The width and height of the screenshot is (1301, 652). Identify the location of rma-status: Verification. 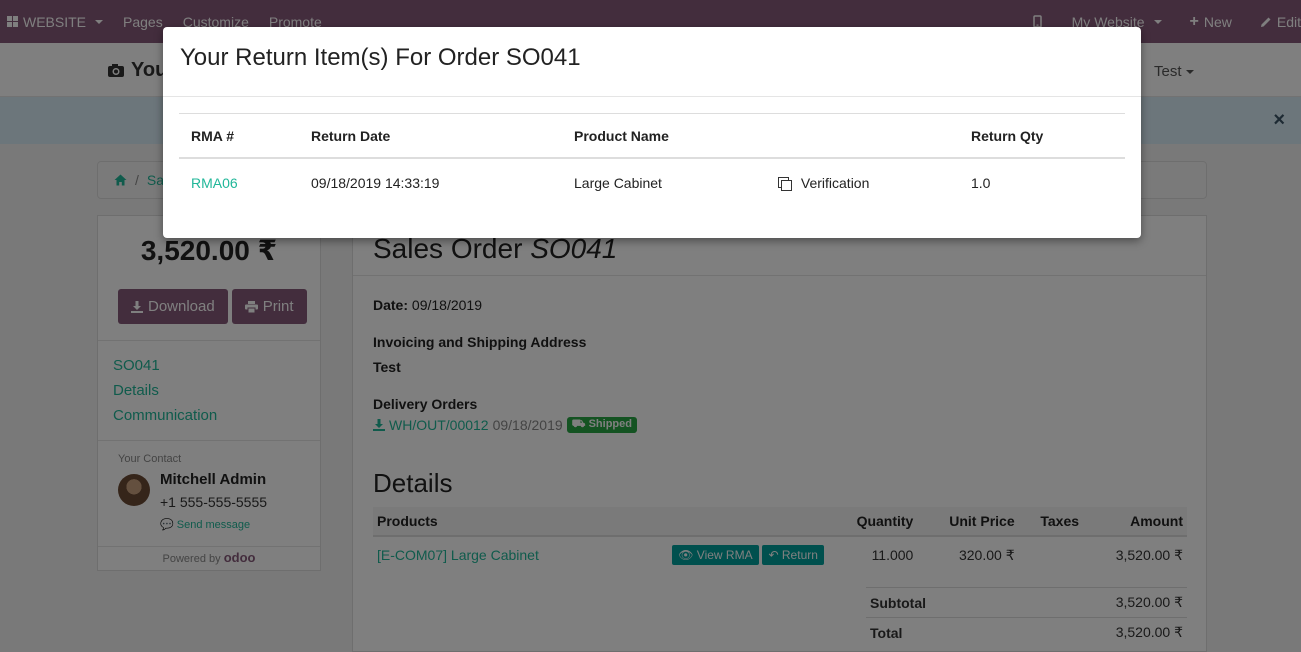
(862, 178).